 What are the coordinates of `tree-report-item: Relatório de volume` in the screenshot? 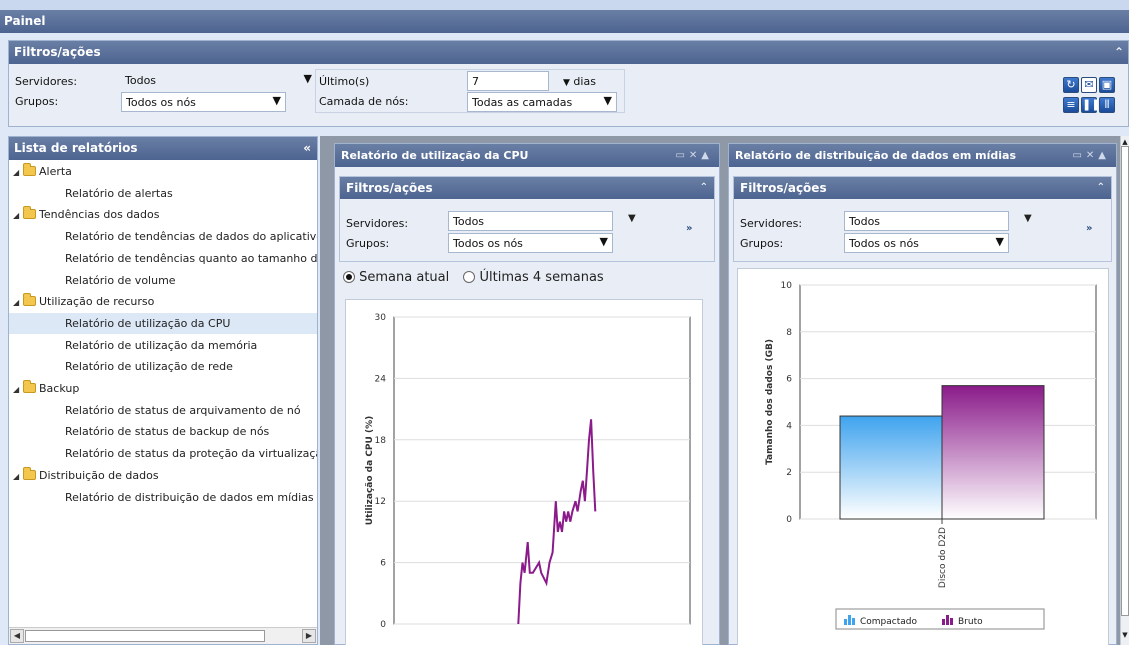 It's located at (163, 280).